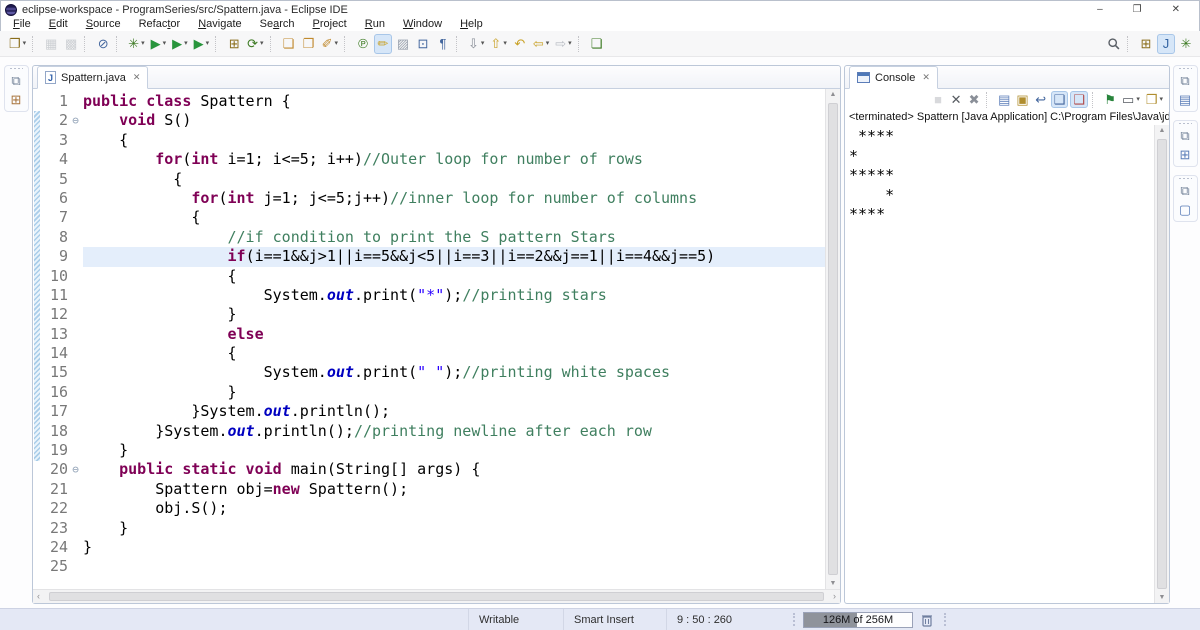  Describe the element at coordinates (834, 596) in the screenshot. I see `scroll-right-icon: ›` at that location.